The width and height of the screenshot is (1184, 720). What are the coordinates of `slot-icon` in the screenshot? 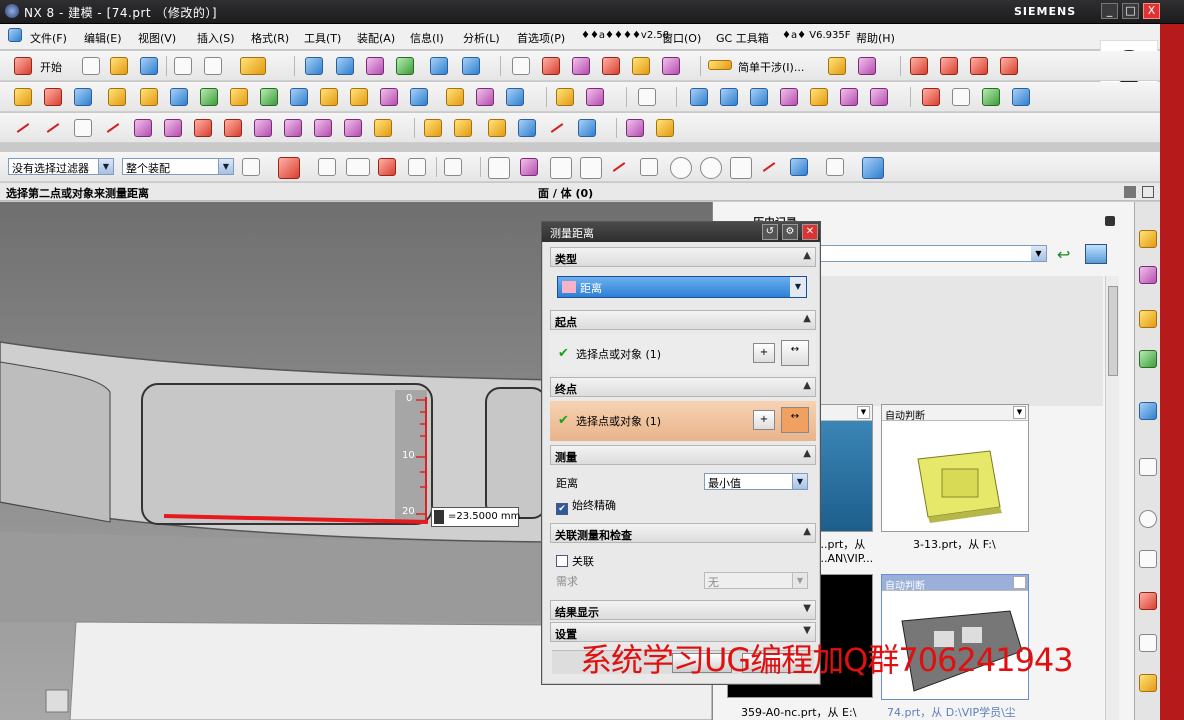 It's located at (239, 97).